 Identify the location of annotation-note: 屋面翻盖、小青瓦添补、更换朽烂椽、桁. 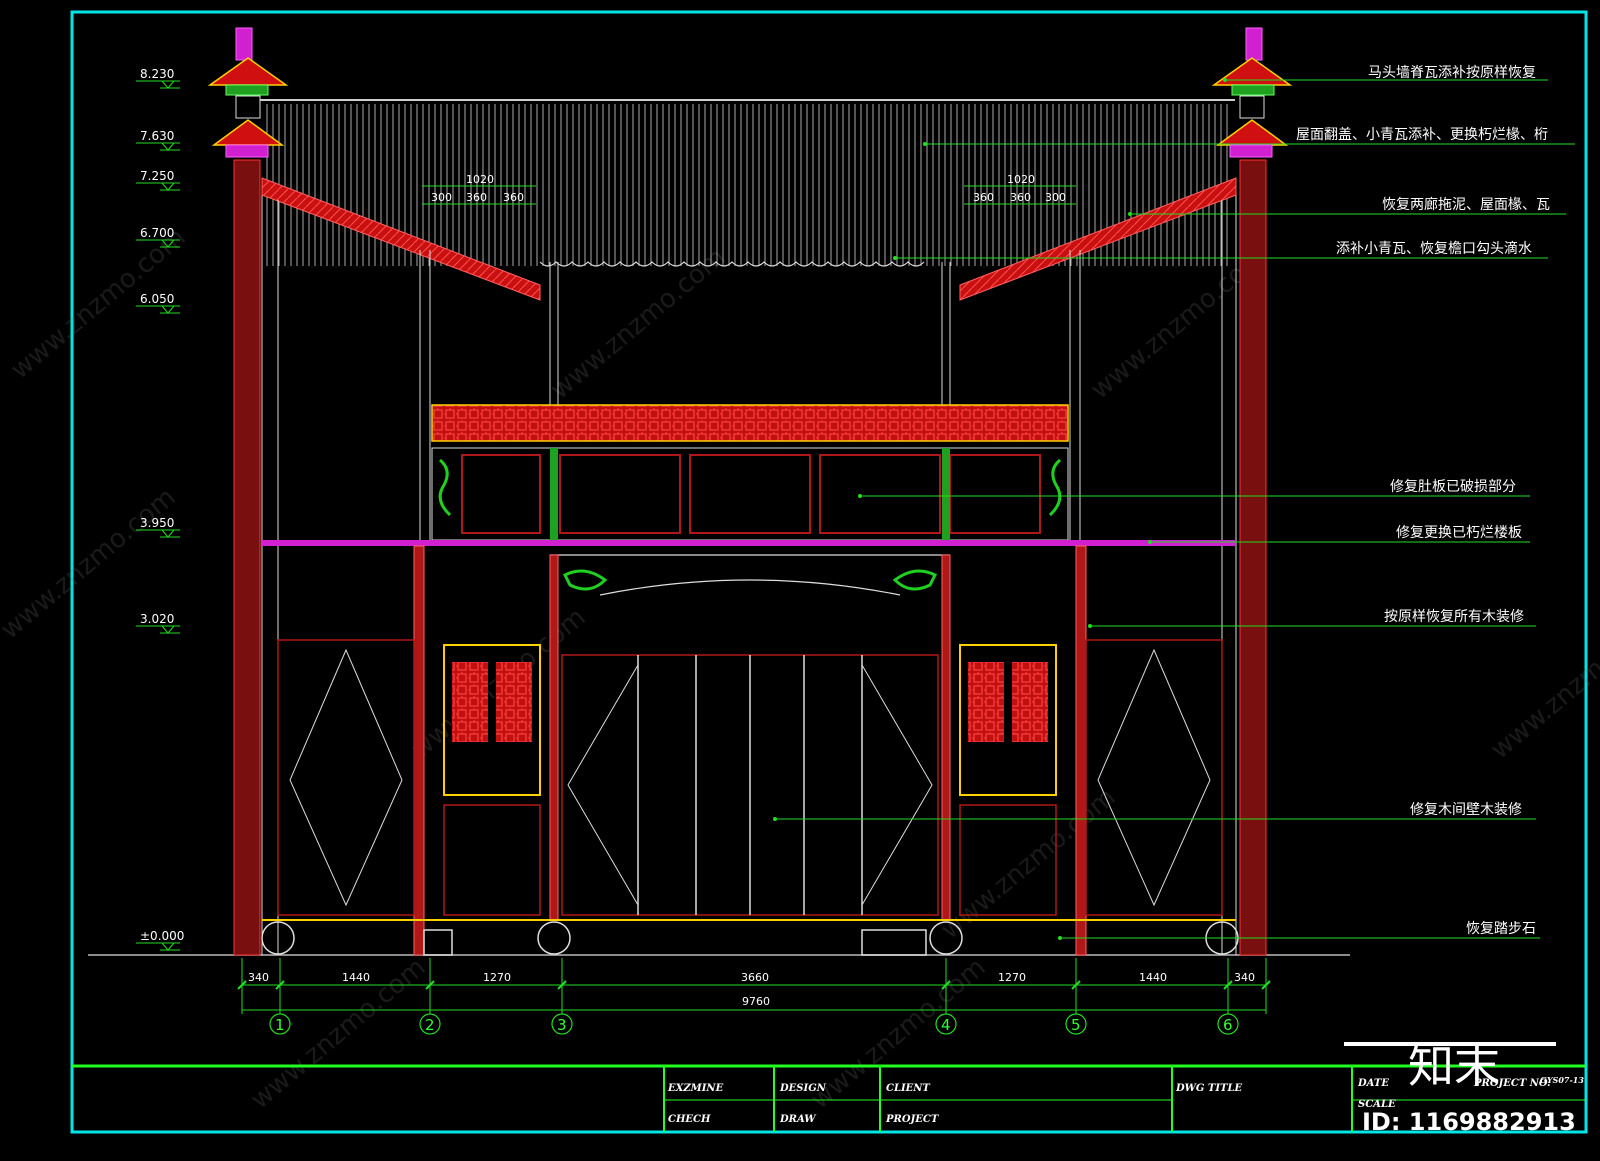
(1422, 134).